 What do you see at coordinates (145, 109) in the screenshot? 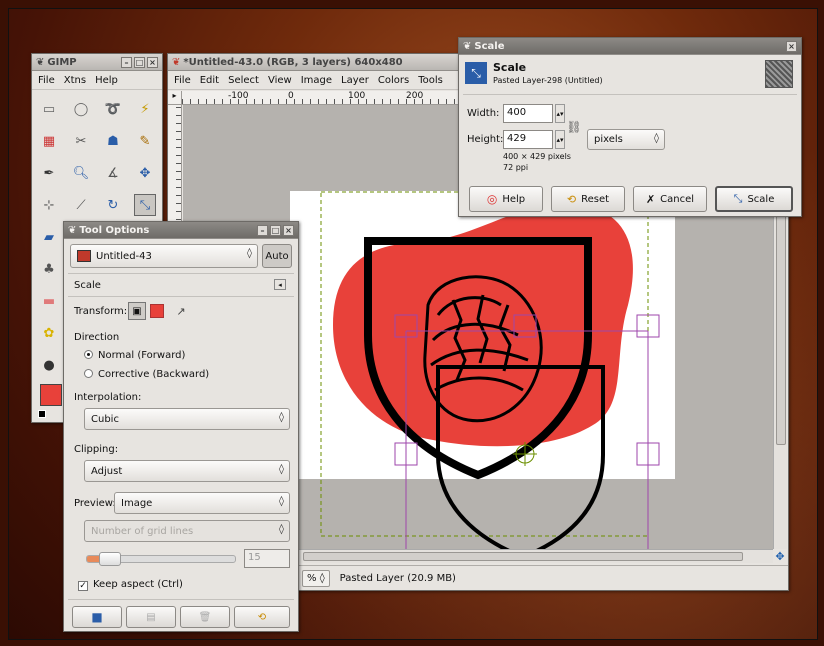
I see `fuzzy-select-icon: ⚡` at bounding box center [145, 109].